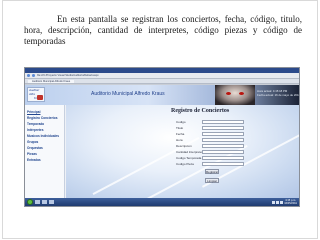 The width and height of the screenshot is (320, 240). Describe the element at coordinates (274, 202) in the screenshot. I see `network-icon` at that location.